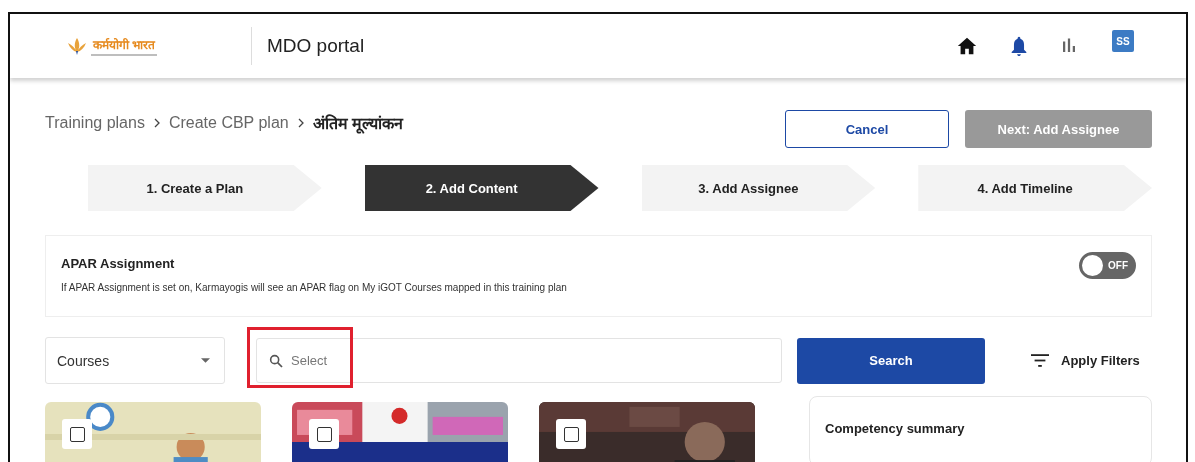 This screenshot has height=462, width=1195. What do you see at coordinates (124, 44) in the screenshot?
I see `logo-text: कर्मयोगी भारत` at bounding box center [124, 44].